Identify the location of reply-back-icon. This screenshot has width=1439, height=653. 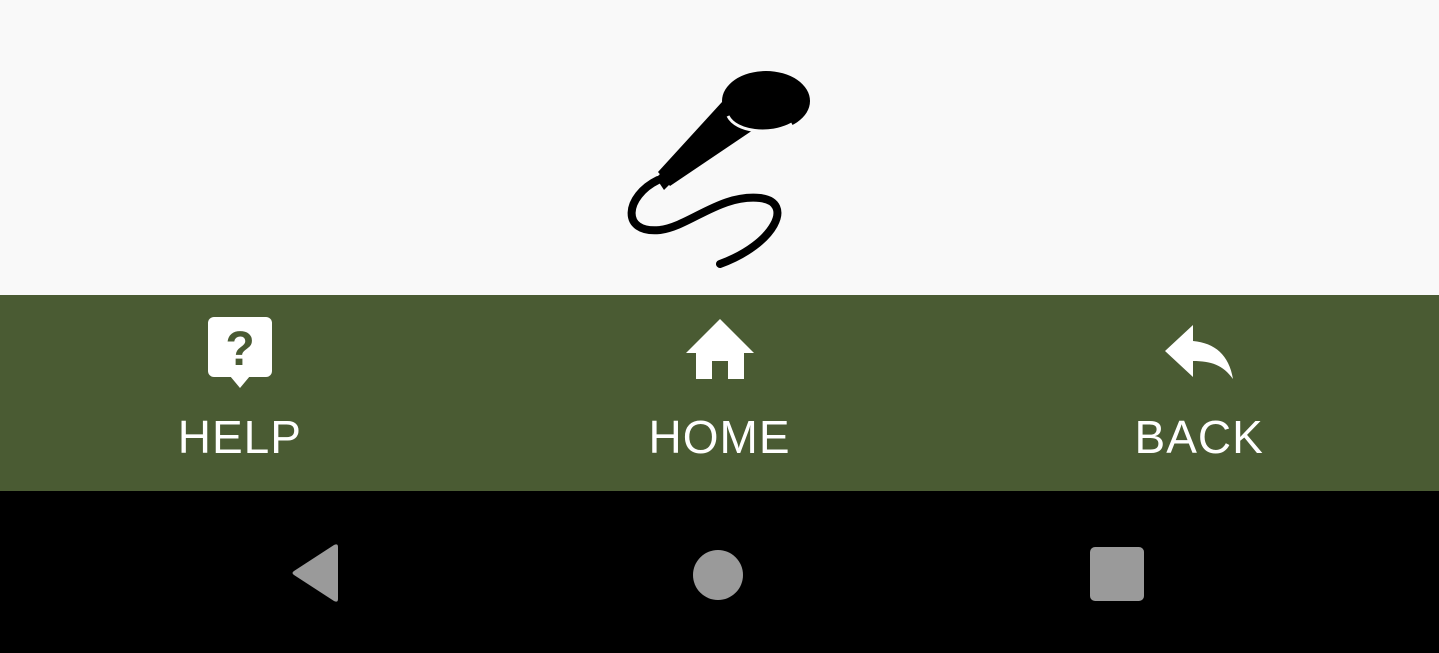
(1199, 353).